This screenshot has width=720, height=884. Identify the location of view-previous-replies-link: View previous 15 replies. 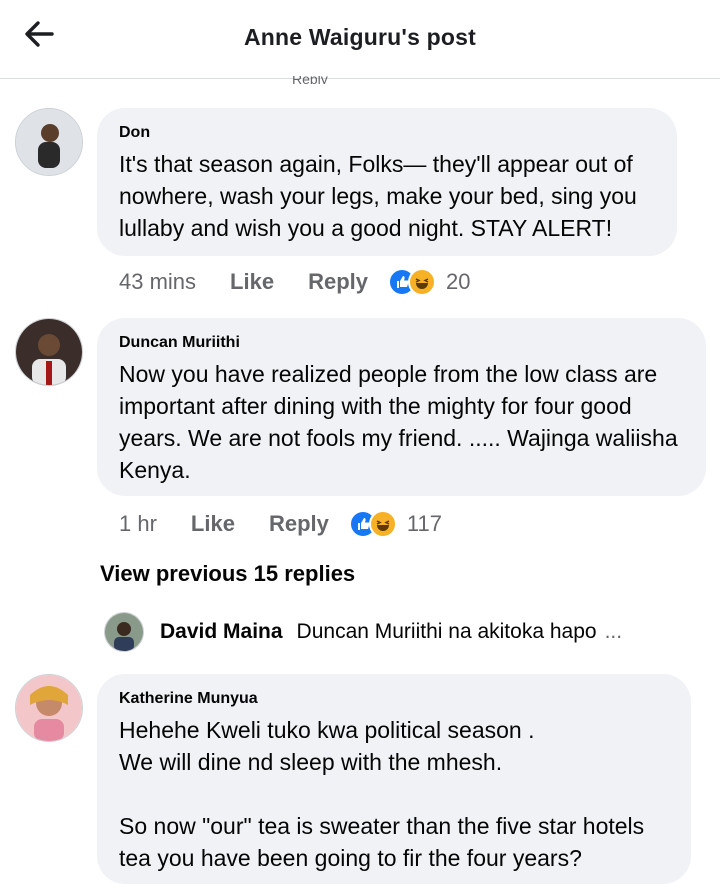
(227, 574).